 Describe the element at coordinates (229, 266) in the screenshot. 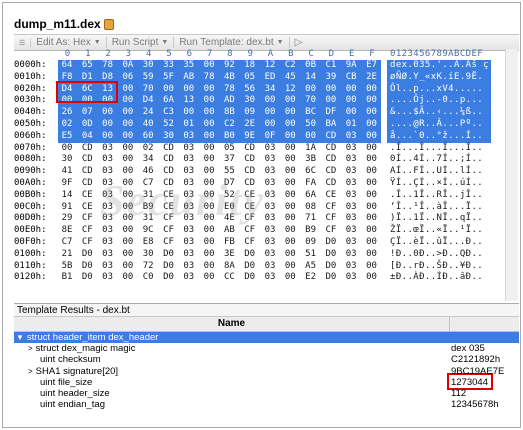

I see `hex-byte: 8A` at that location.